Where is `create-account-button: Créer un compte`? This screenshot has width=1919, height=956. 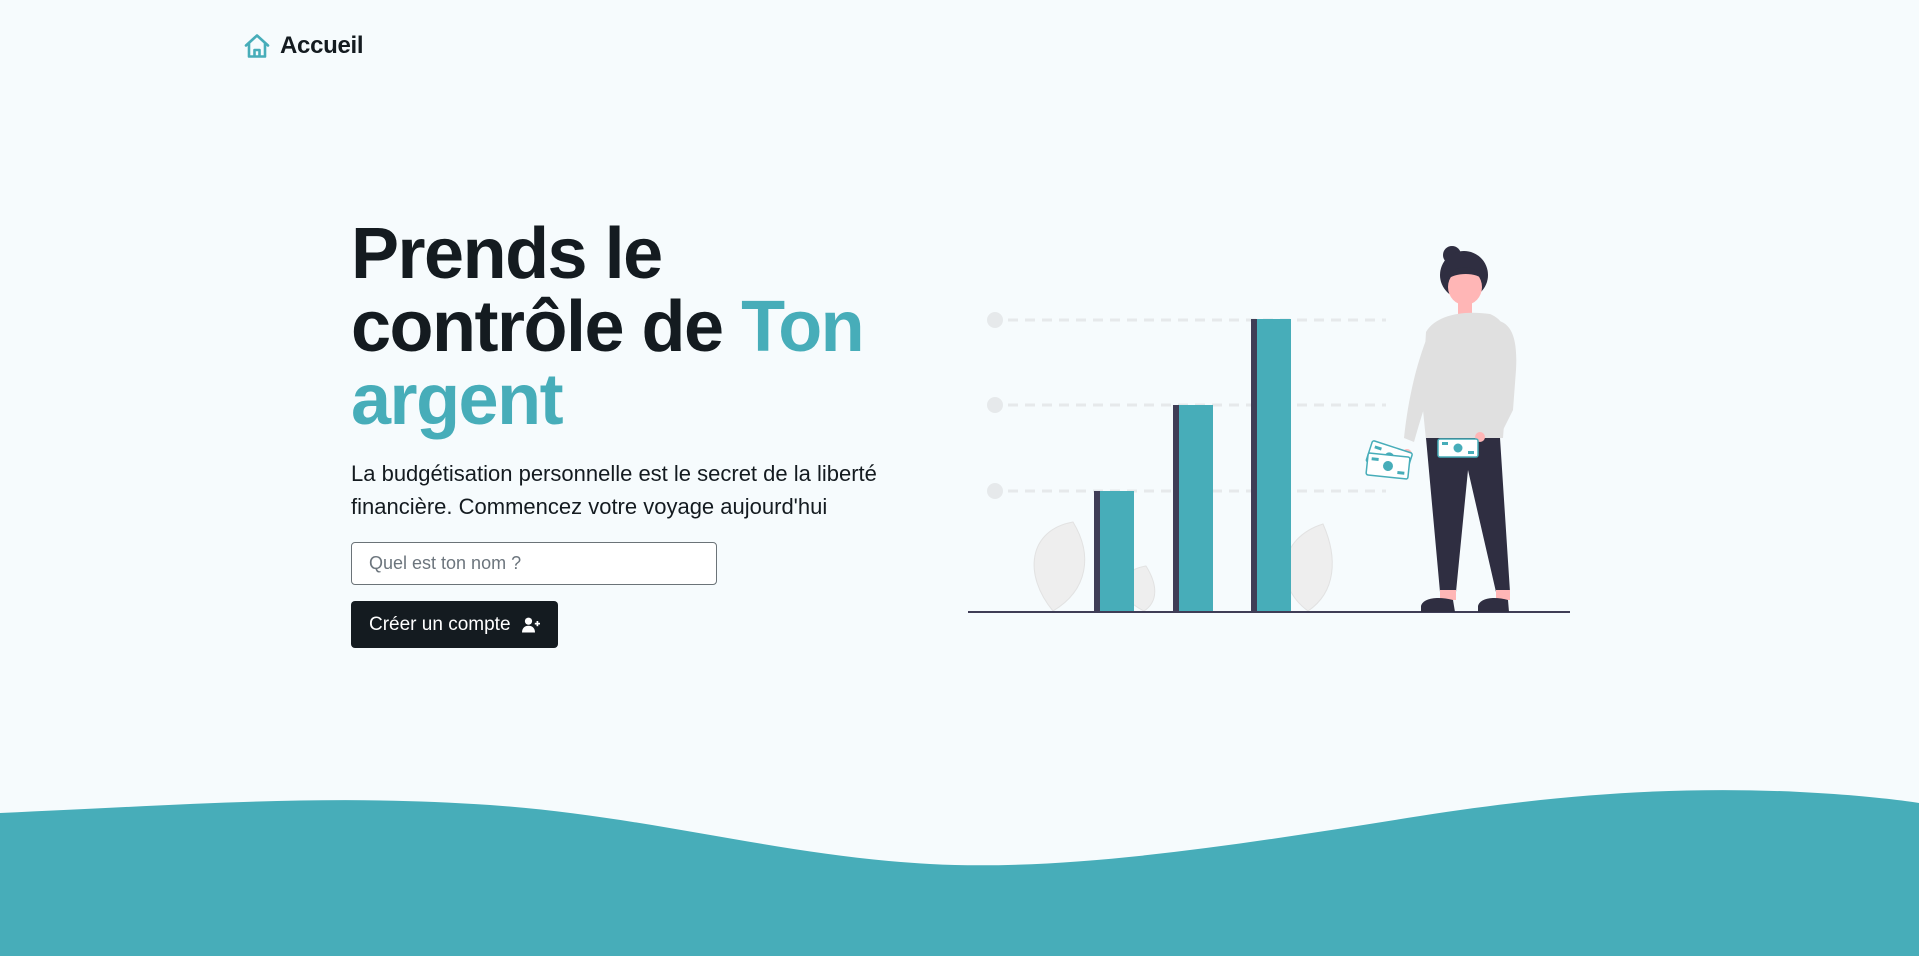 create-account-button: Créer un compte is located at coordinates (454, 624).